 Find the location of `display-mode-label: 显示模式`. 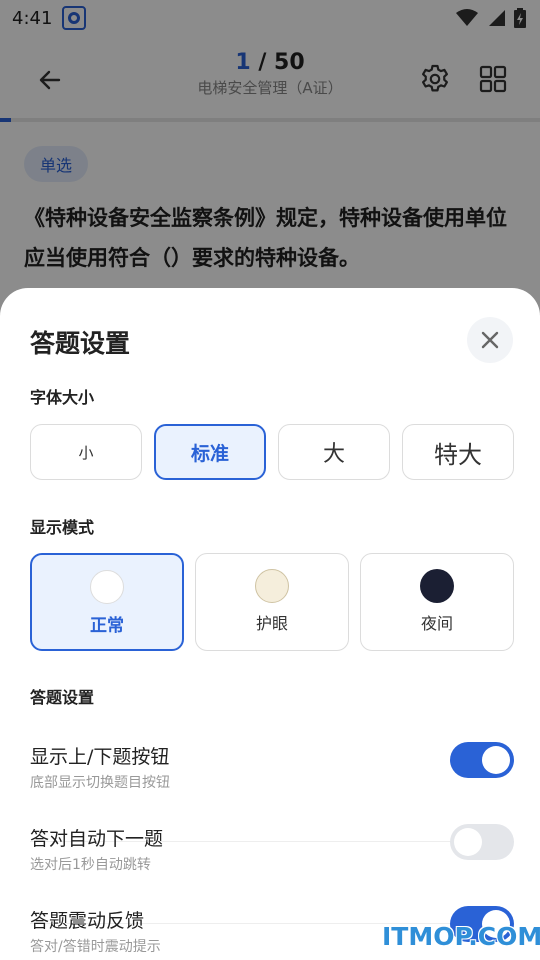

display-mode-label: 显示模式 is located at coordinates (62, 527).